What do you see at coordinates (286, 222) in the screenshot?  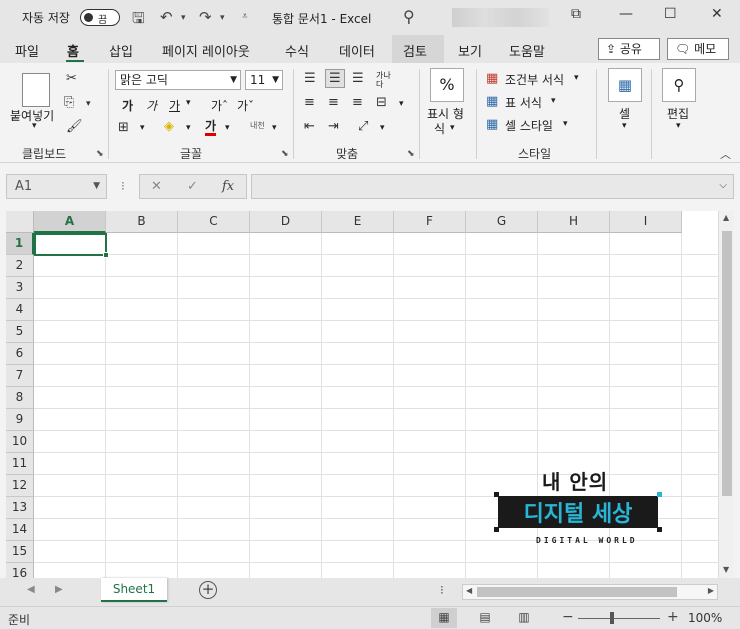 I see `column-header-d: D` at bounding box center [286, 222].